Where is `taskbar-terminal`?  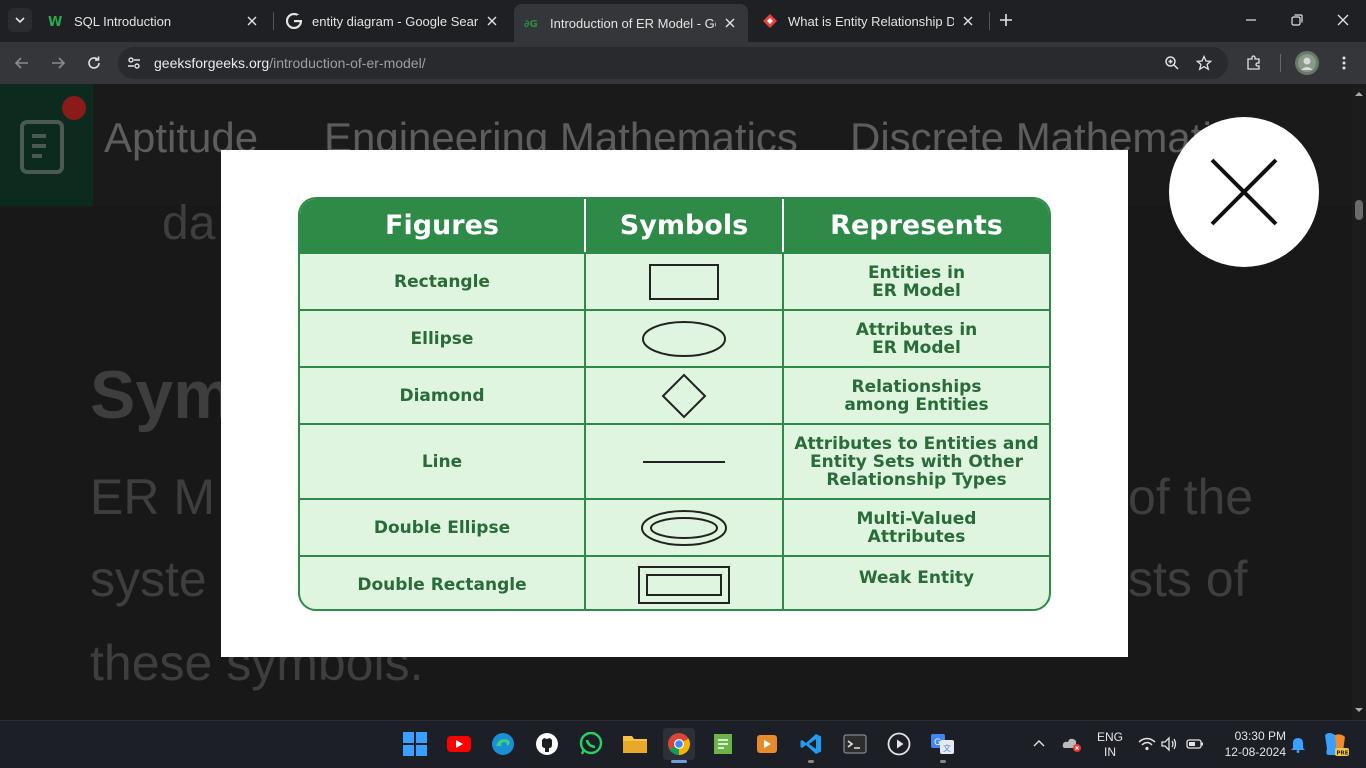
taskbar-terminal is located at coordinates (855, 744).